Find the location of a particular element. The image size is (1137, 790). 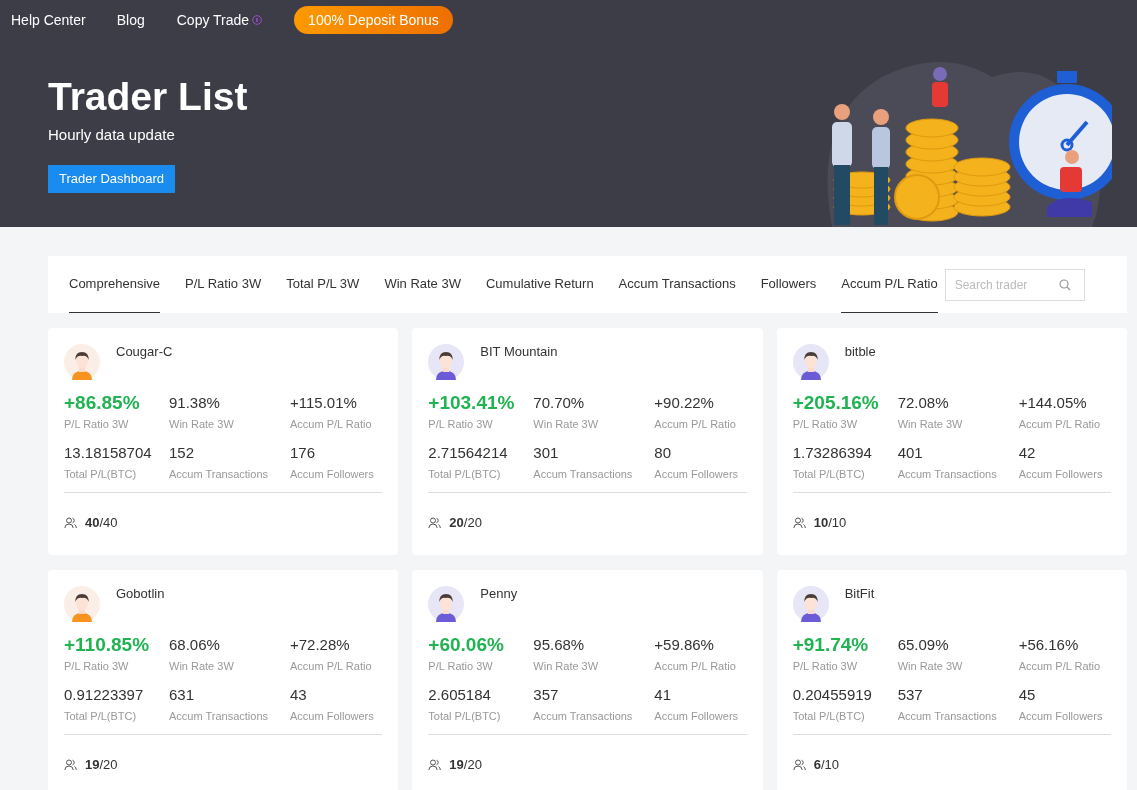

stat-value: 401 is located at coordinates (910, 452).